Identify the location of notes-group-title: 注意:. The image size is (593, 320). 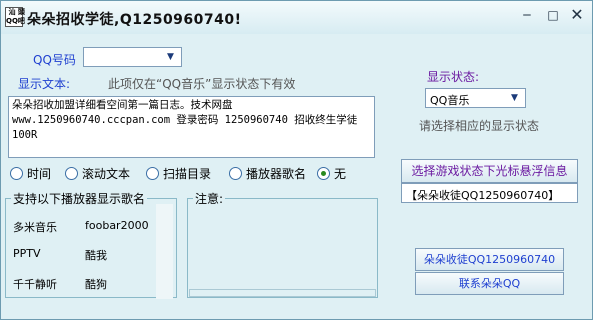
(209, 198).